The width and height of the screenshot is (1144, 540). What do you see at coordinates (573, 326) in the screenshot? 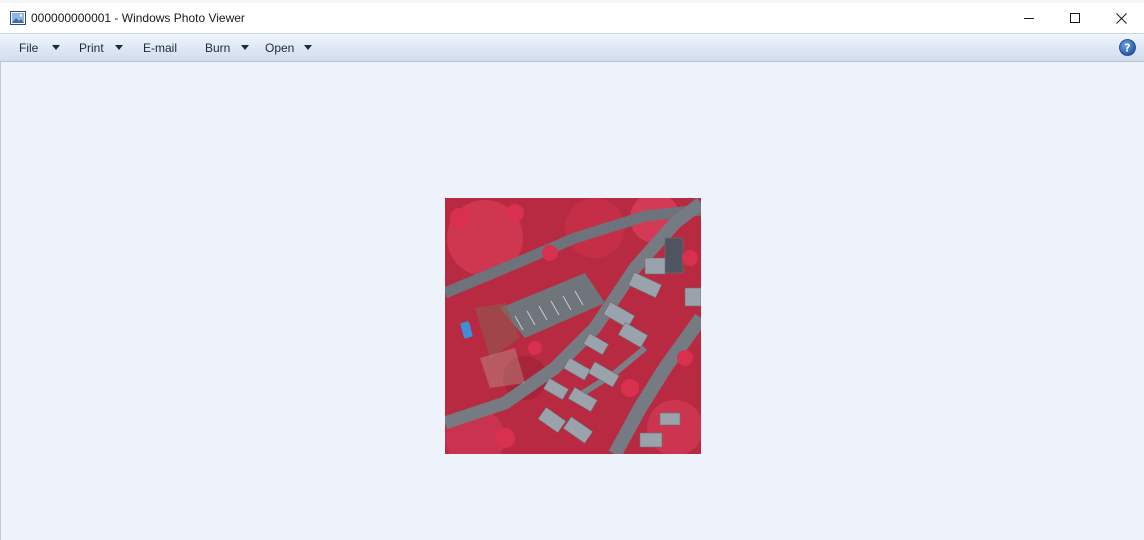
I see `aerial-photo` at bounding box center [573, 326].